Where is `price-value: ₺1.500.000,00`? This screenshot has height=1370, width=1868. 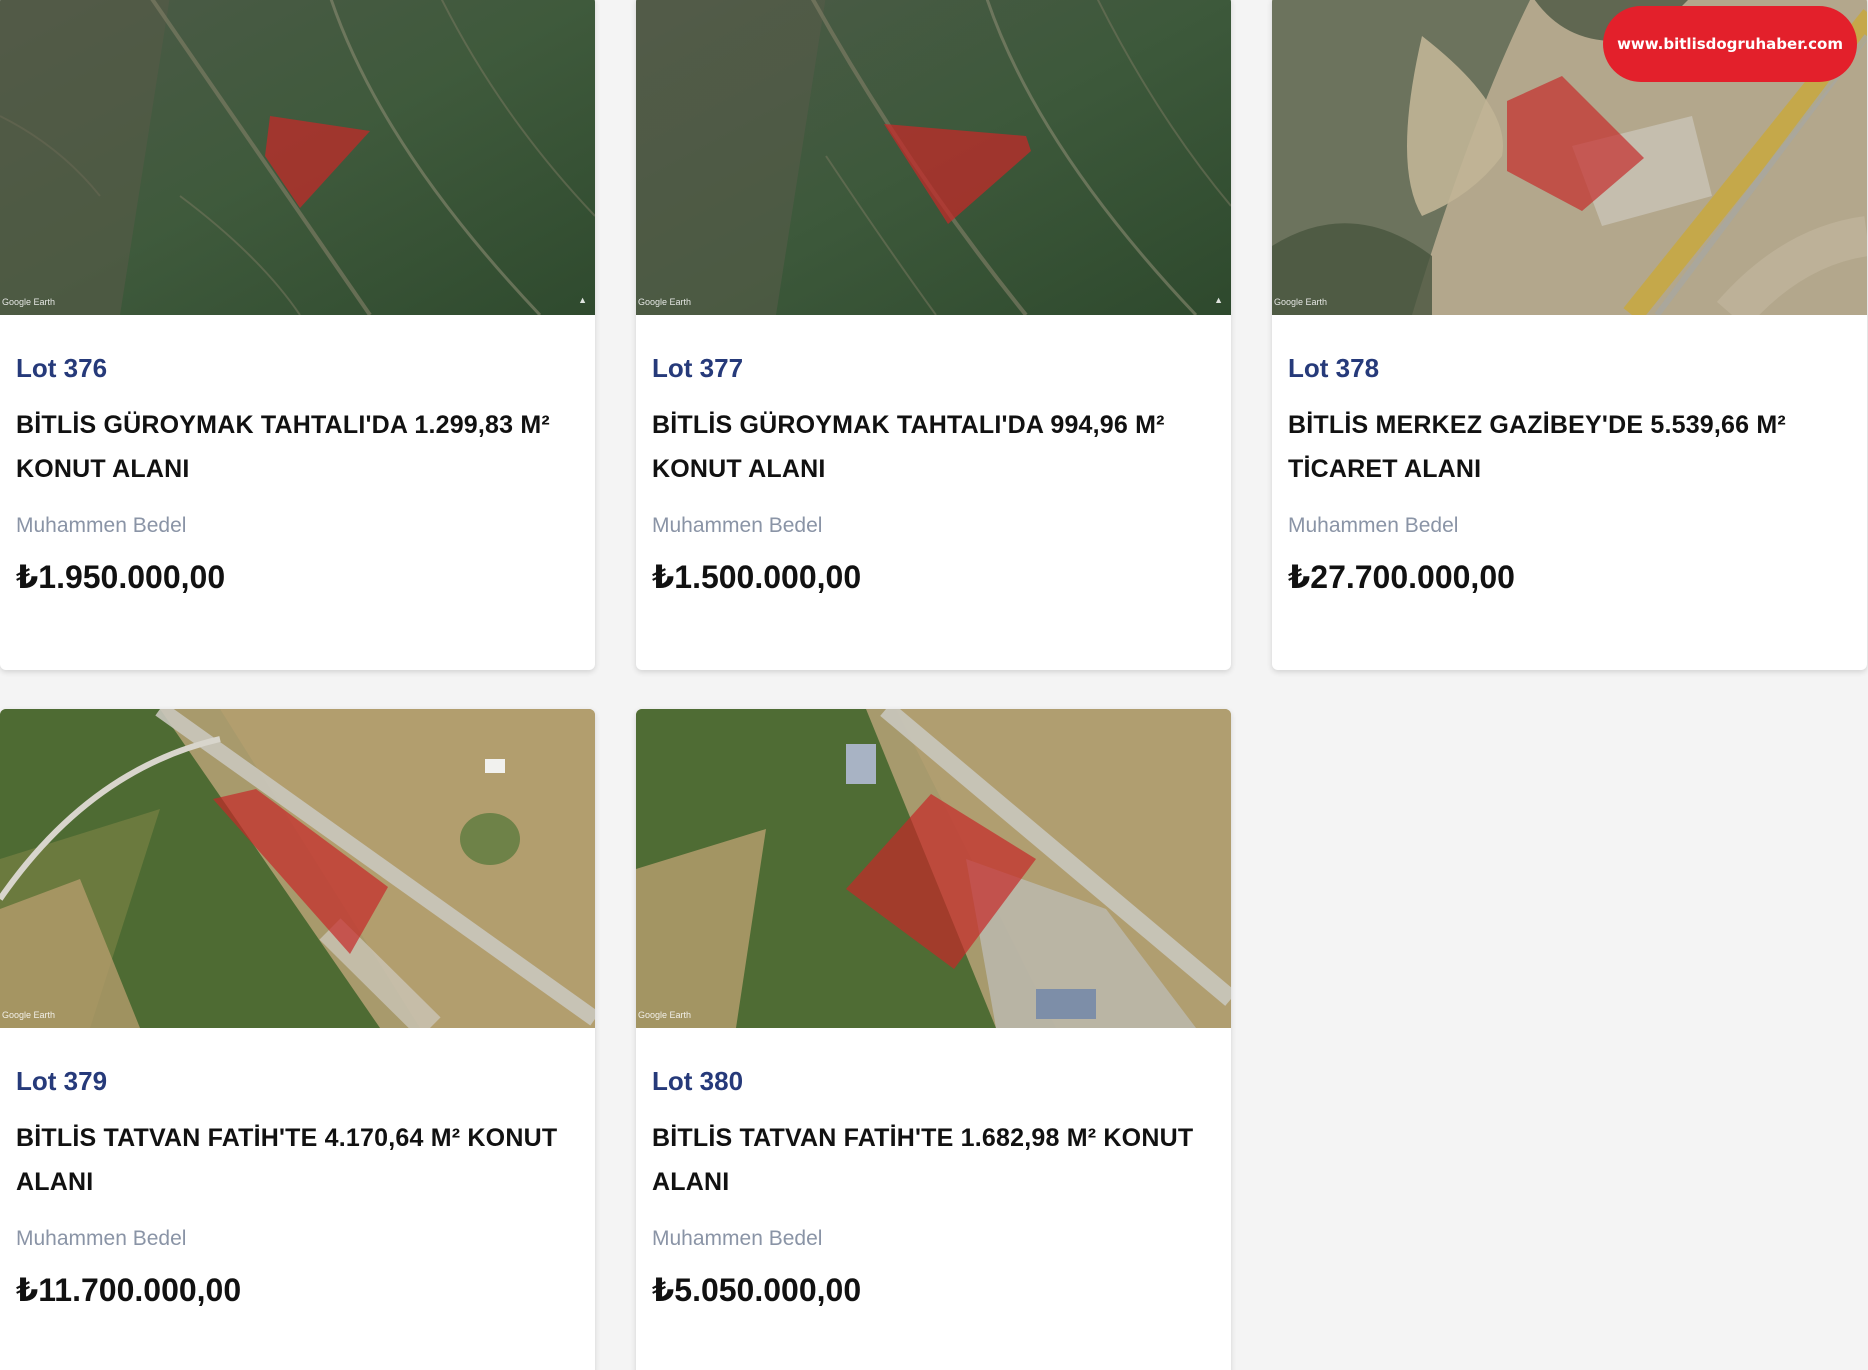
price-value: ₺1.500.000,00 is located at coordinates (757, 577).